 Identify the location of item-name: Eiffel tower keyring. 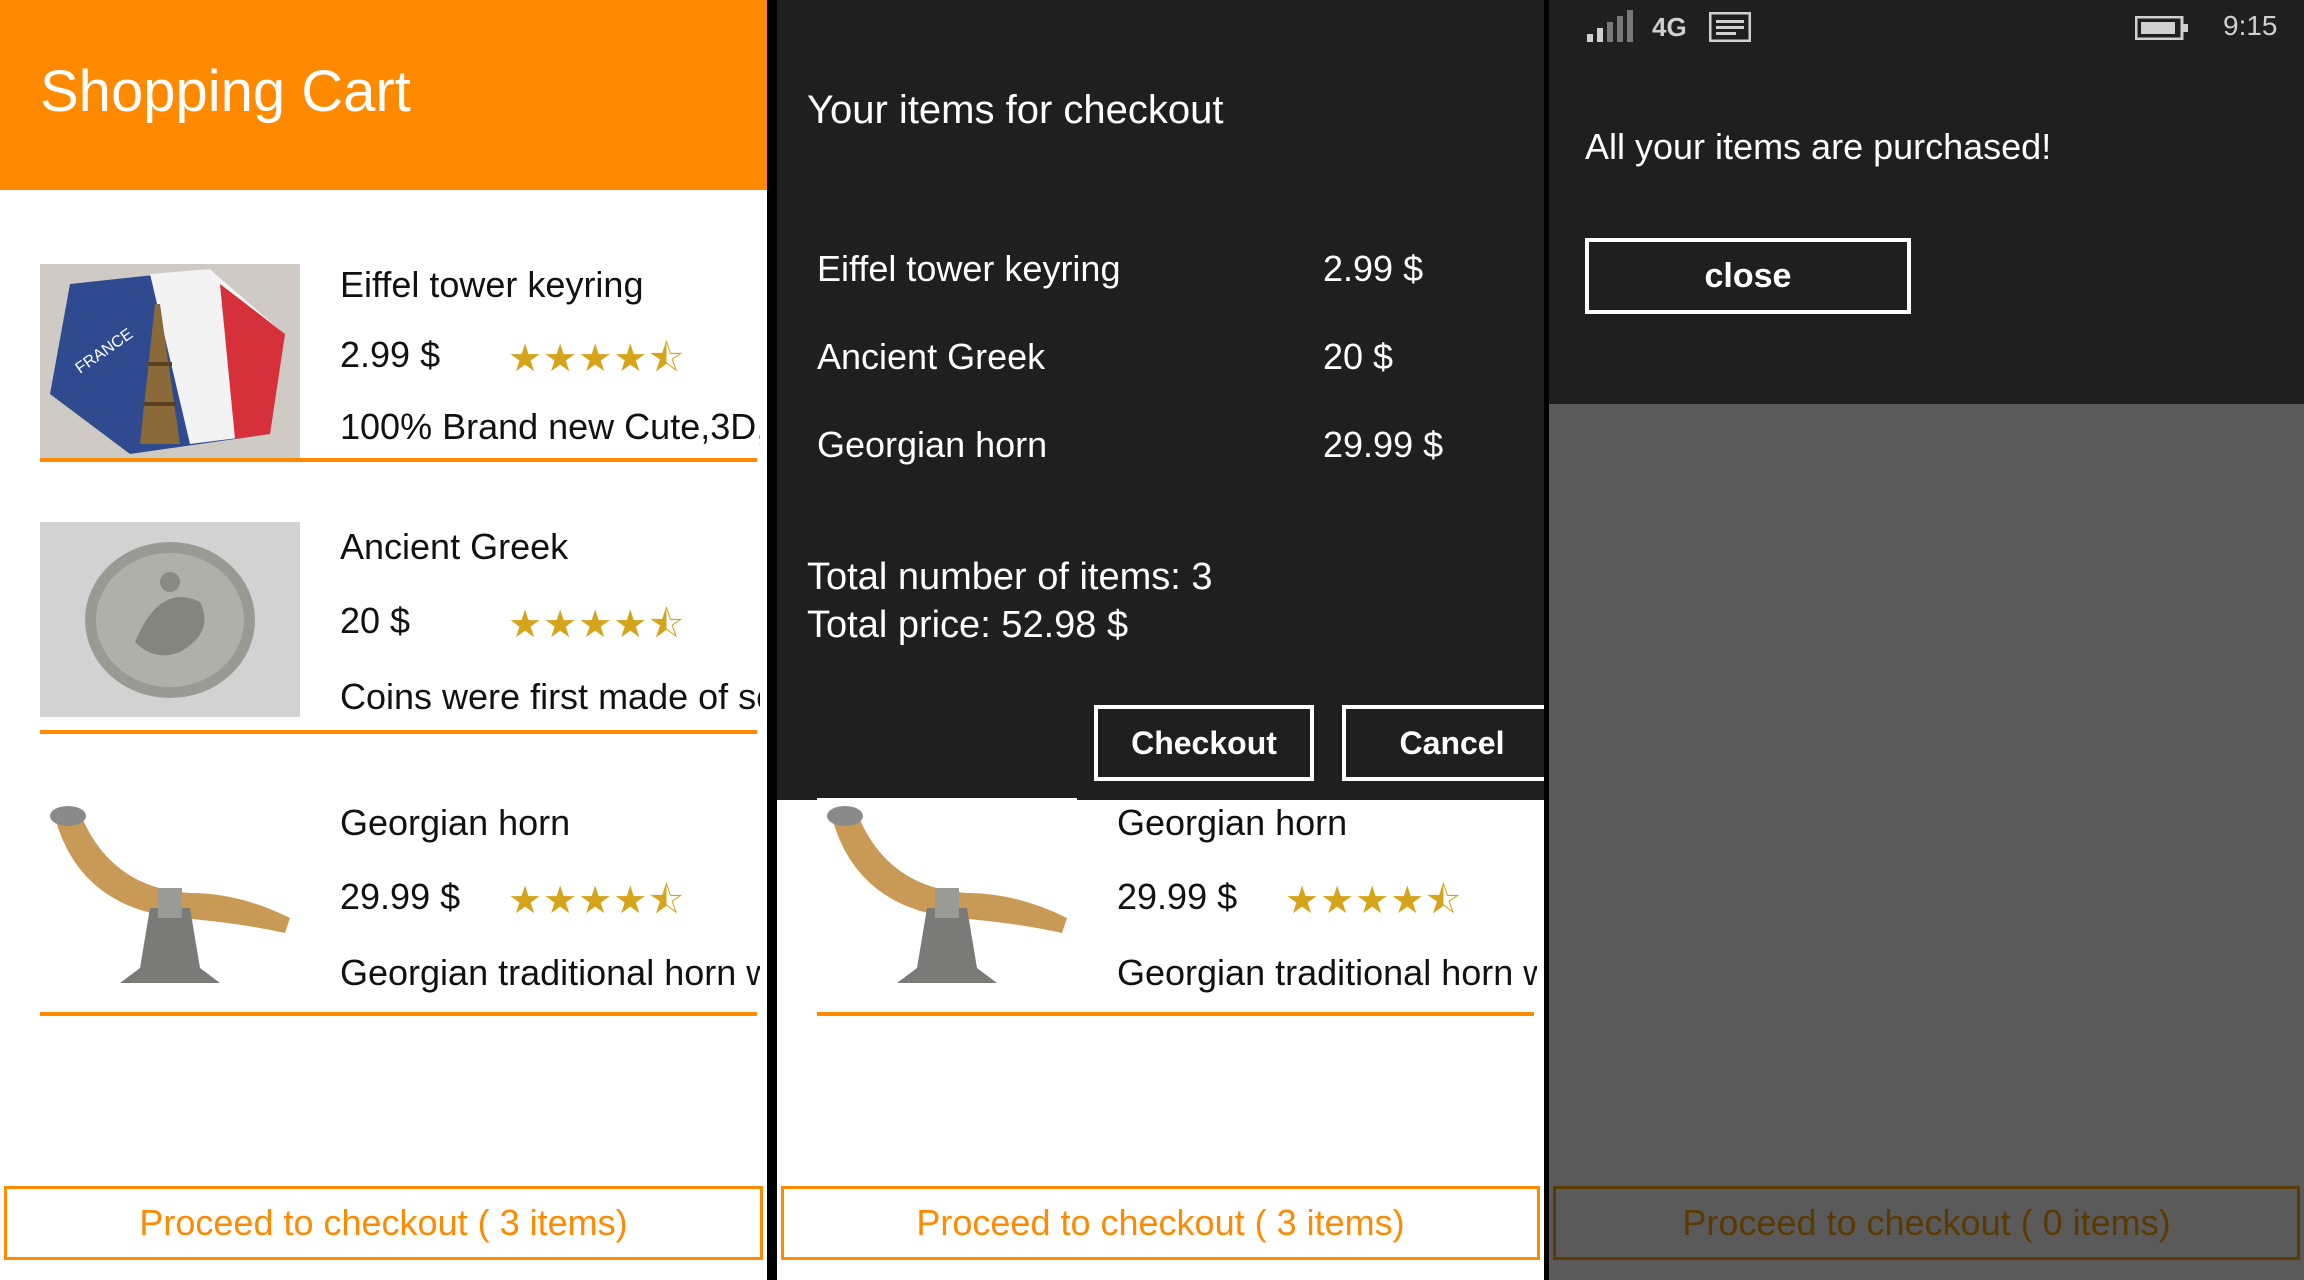
(492, 284).